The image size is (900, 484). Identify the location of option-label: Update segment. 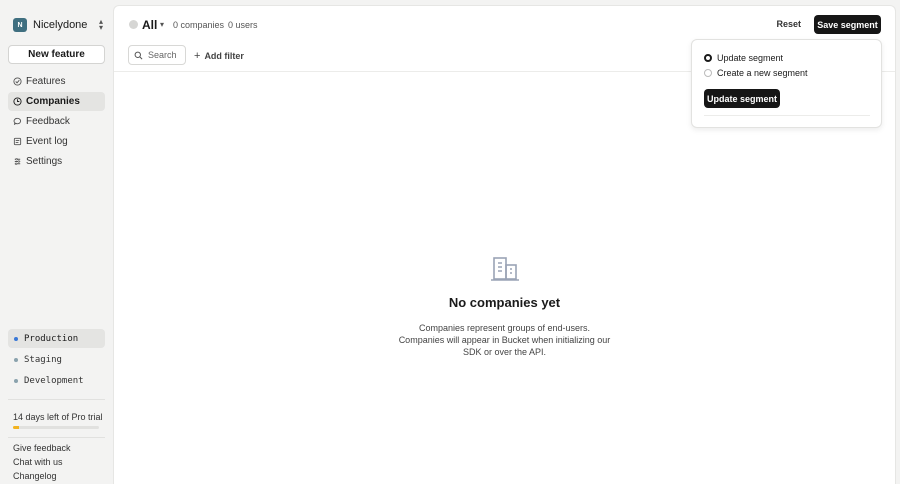
(750, 58).